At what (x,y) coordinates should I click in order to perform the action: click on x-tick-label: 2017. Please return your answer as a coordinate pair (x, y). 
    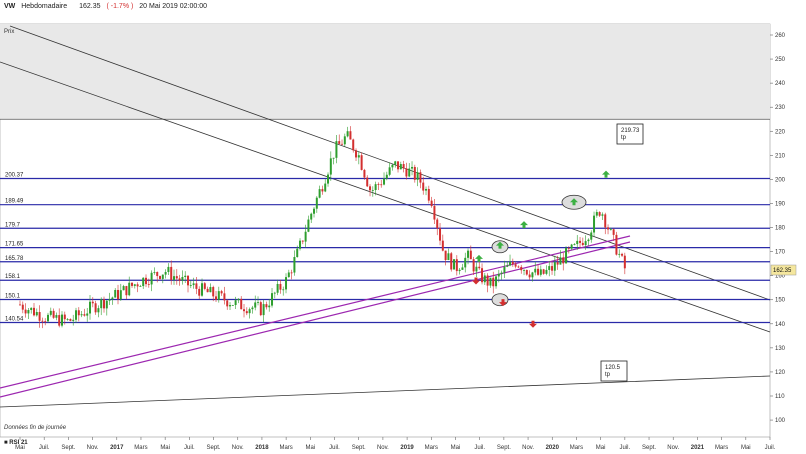
    Looking at the image, I should click on (117, 448).